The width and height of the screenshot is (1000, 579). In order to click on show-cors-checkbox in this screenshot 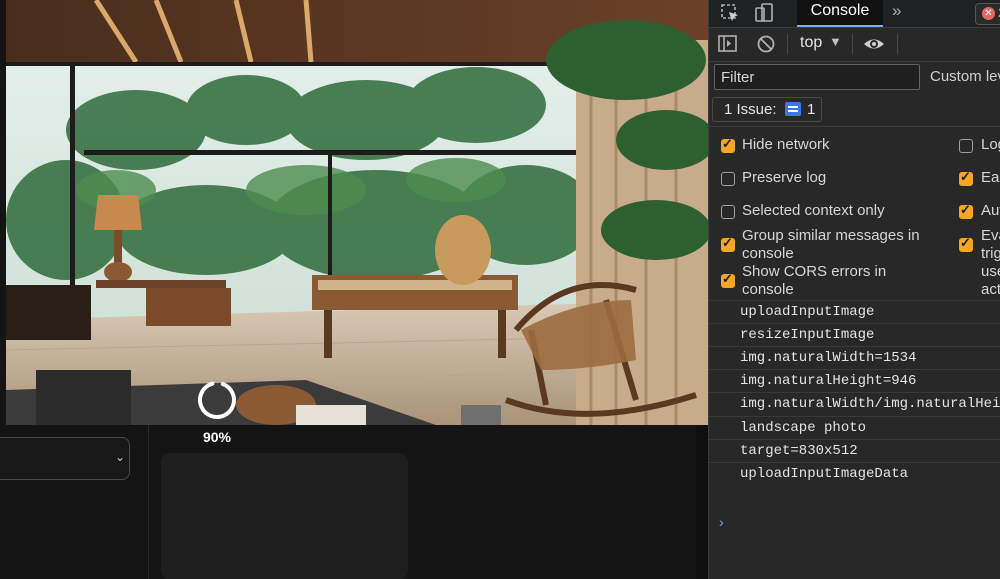, I will do `click(728, 279)`.